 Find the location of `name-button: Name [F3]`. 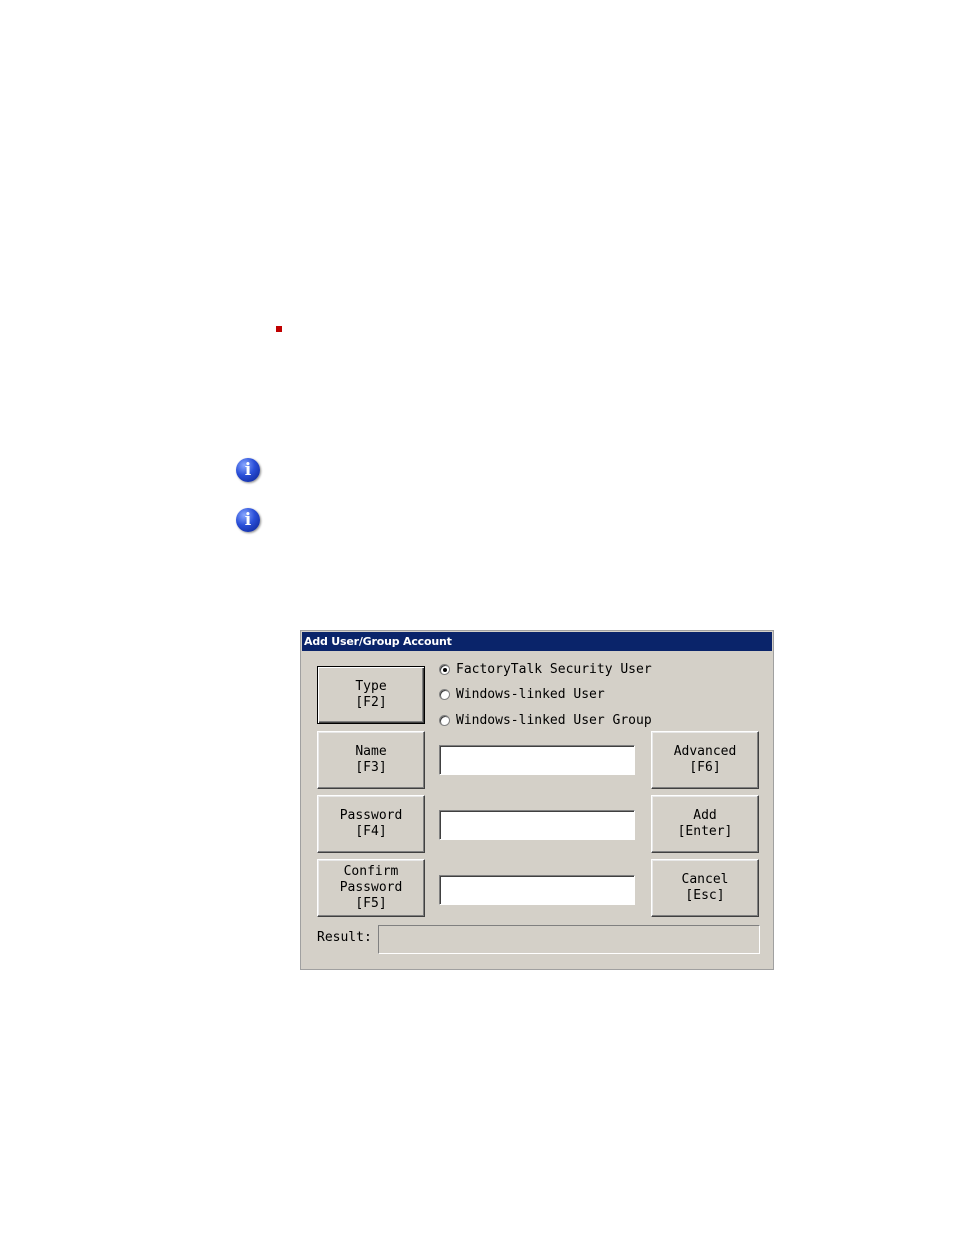

name-button: Name [F3] is located at coordinates (371, 760).